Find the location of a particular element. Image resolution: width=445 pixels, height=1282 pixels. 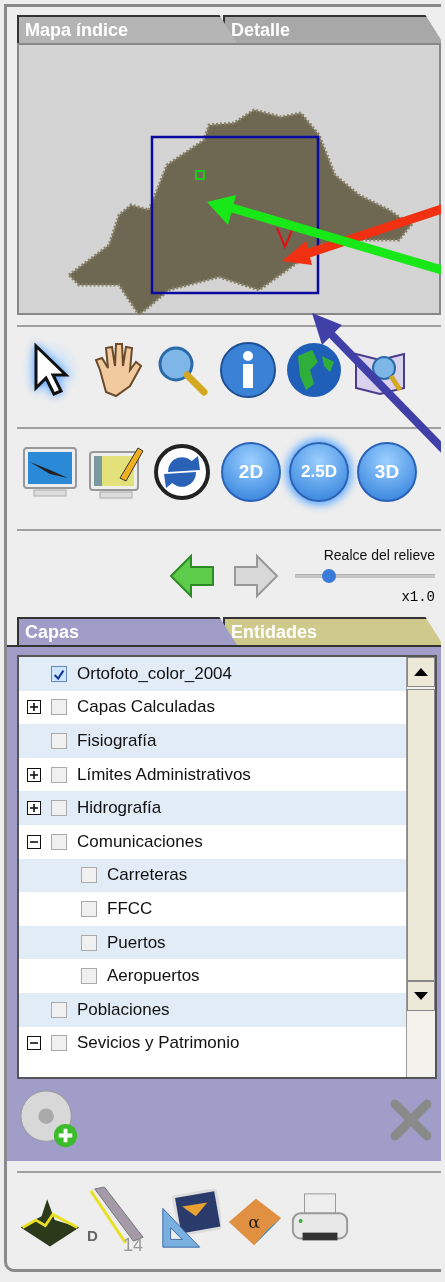

slider-thumb is located at coordinates (328, 576).